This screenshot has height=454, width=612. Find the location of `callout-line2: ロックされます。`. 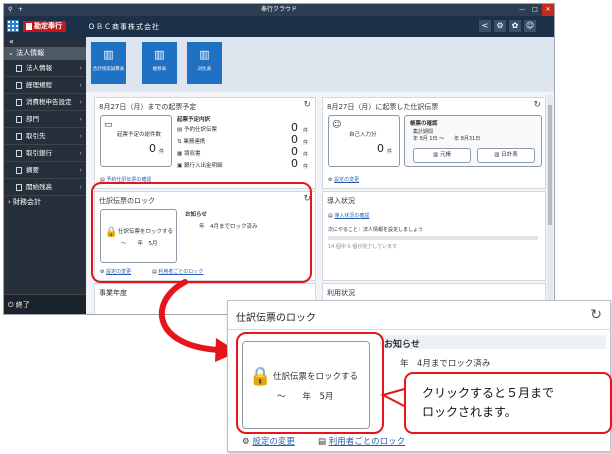

callout-line2: ロックされます。 is located at coordinates (469, 412).